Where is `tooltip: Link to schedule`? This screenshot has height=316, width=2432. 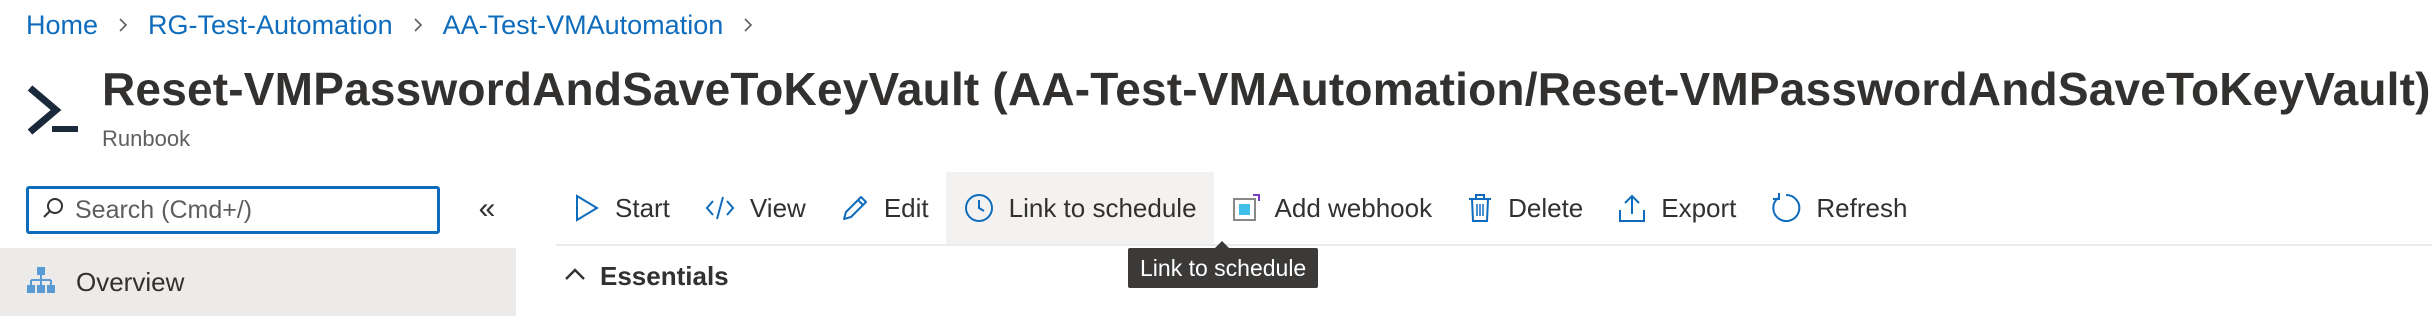 tooltip: Link to schedule is located at coordinates (1223, 264).